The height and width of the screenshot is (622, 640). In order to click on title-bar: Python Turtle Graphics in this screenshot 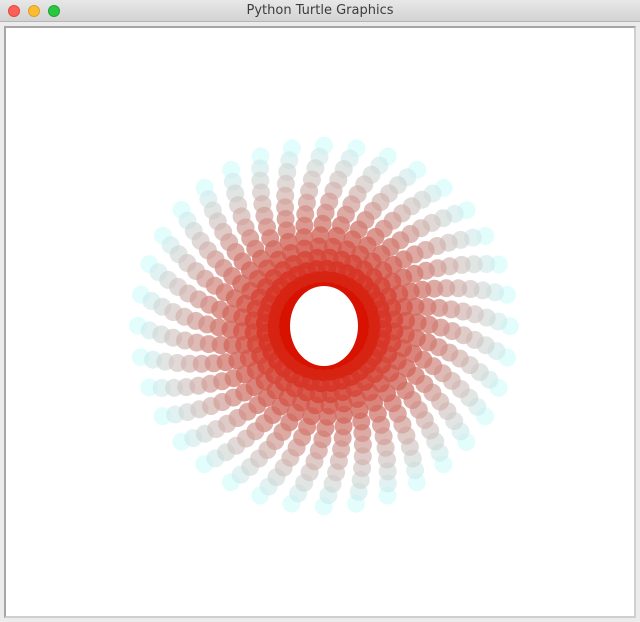, I will do `click(320, 11)`.